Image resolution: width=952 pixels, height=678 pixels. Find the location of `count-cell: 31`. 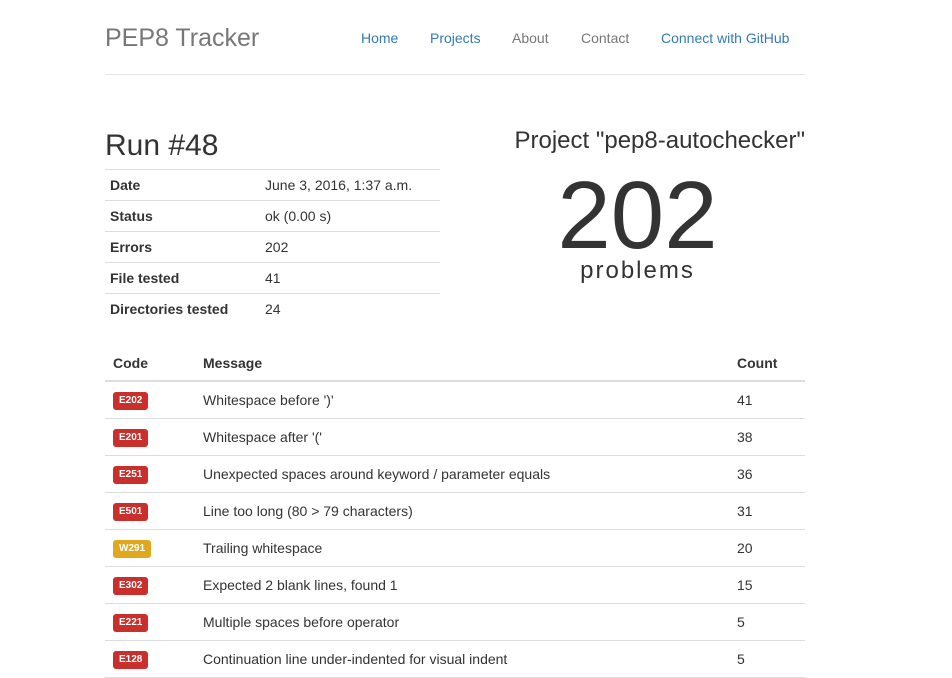

count-cell: 31 is located at coordinates (767, 511).